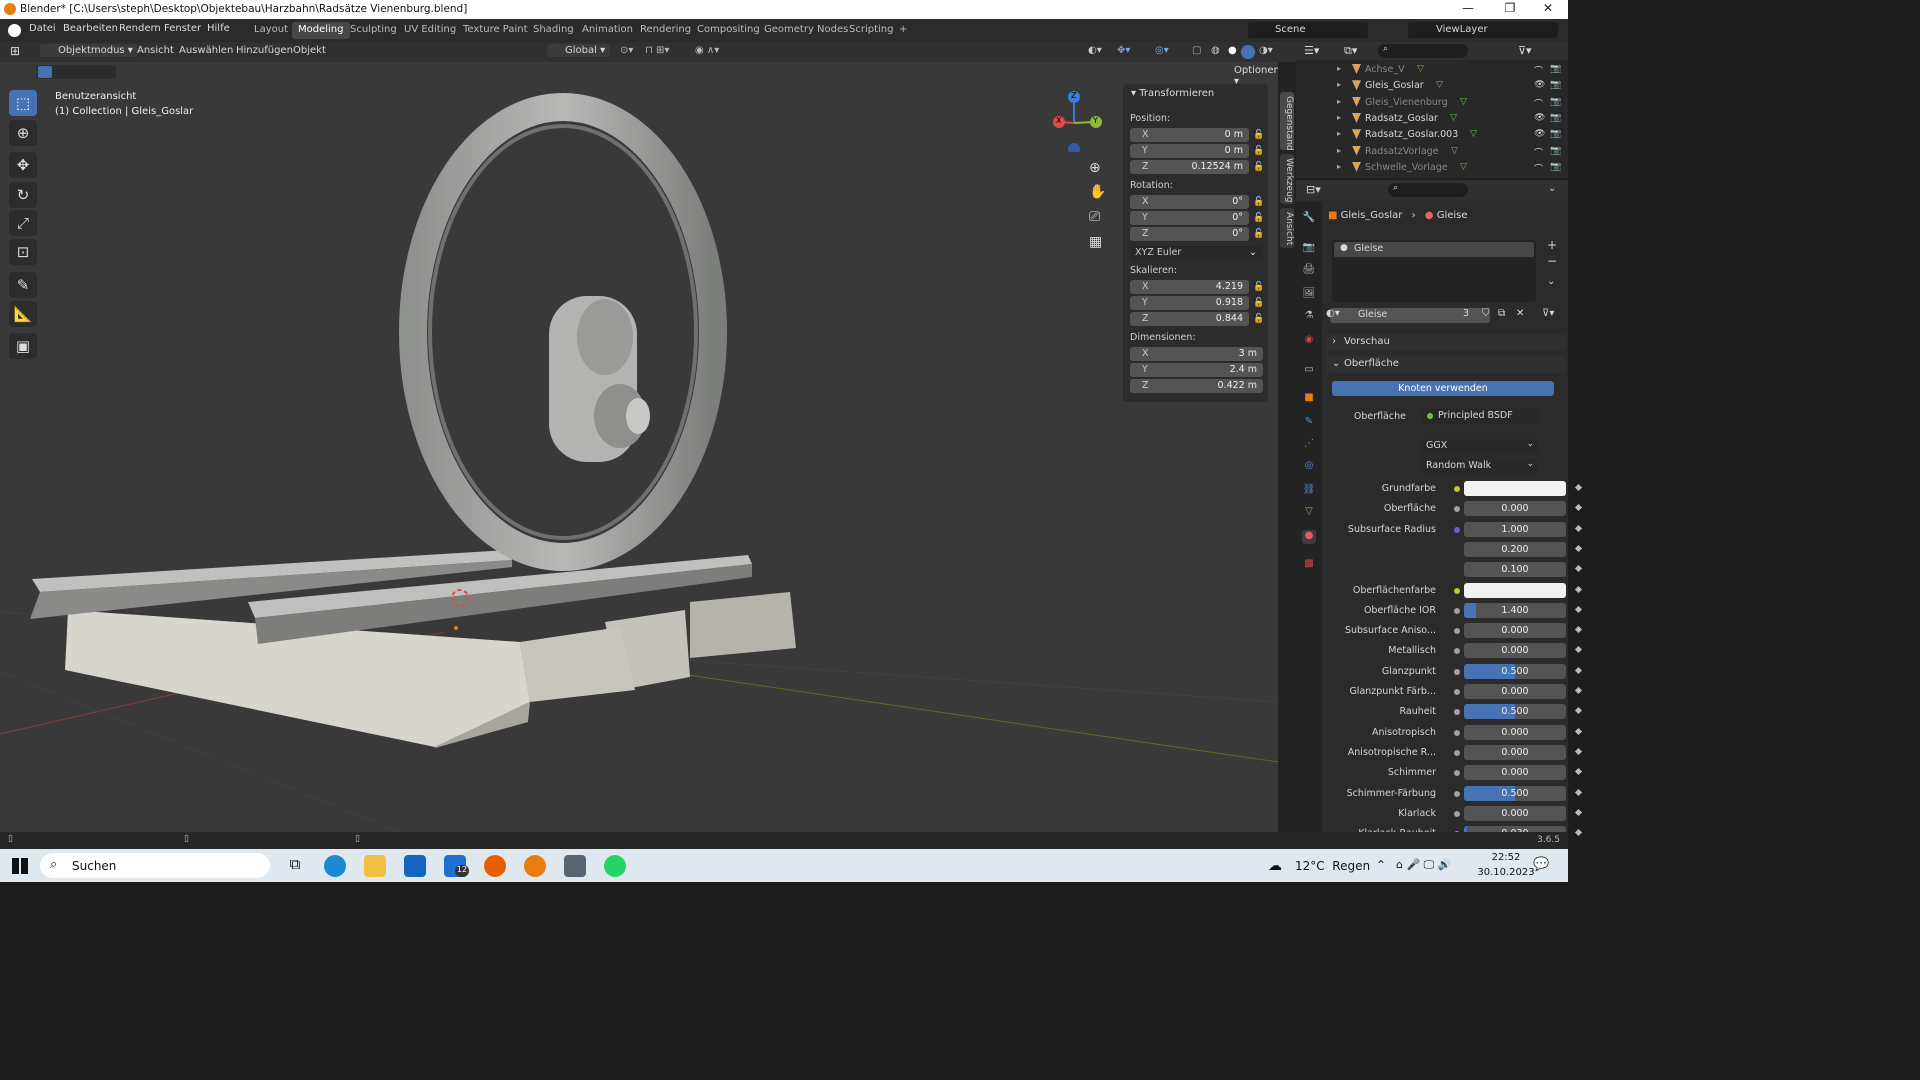 The image size is (1920, 1080). What do you see at coordinates (1215, 50) in the screenshot?
I see `shading-wireframe-icon: ◍` at bounding box center [1215, 50].